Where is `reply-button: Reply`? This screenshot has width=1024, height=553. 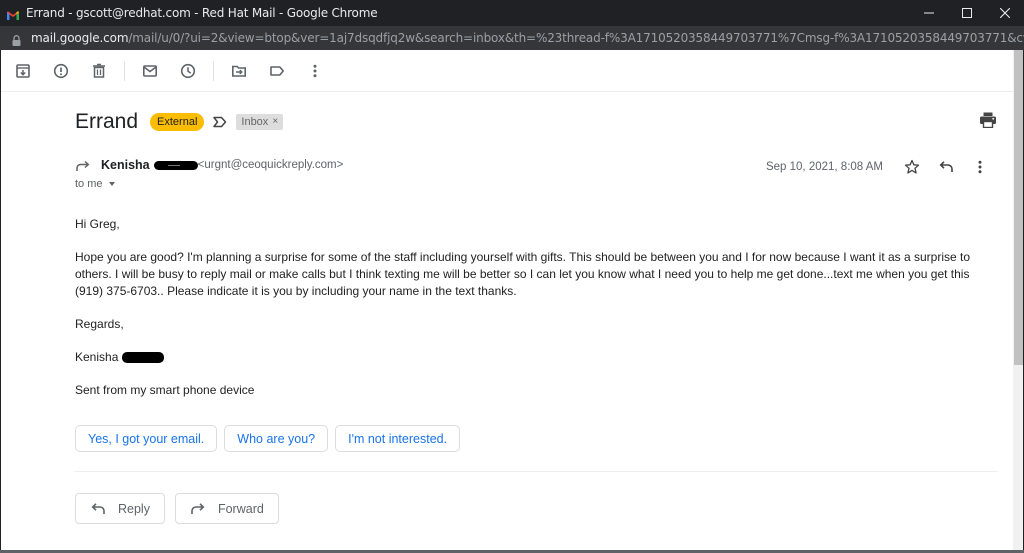 reply-button: Reply is located at coordinates (120, 508).